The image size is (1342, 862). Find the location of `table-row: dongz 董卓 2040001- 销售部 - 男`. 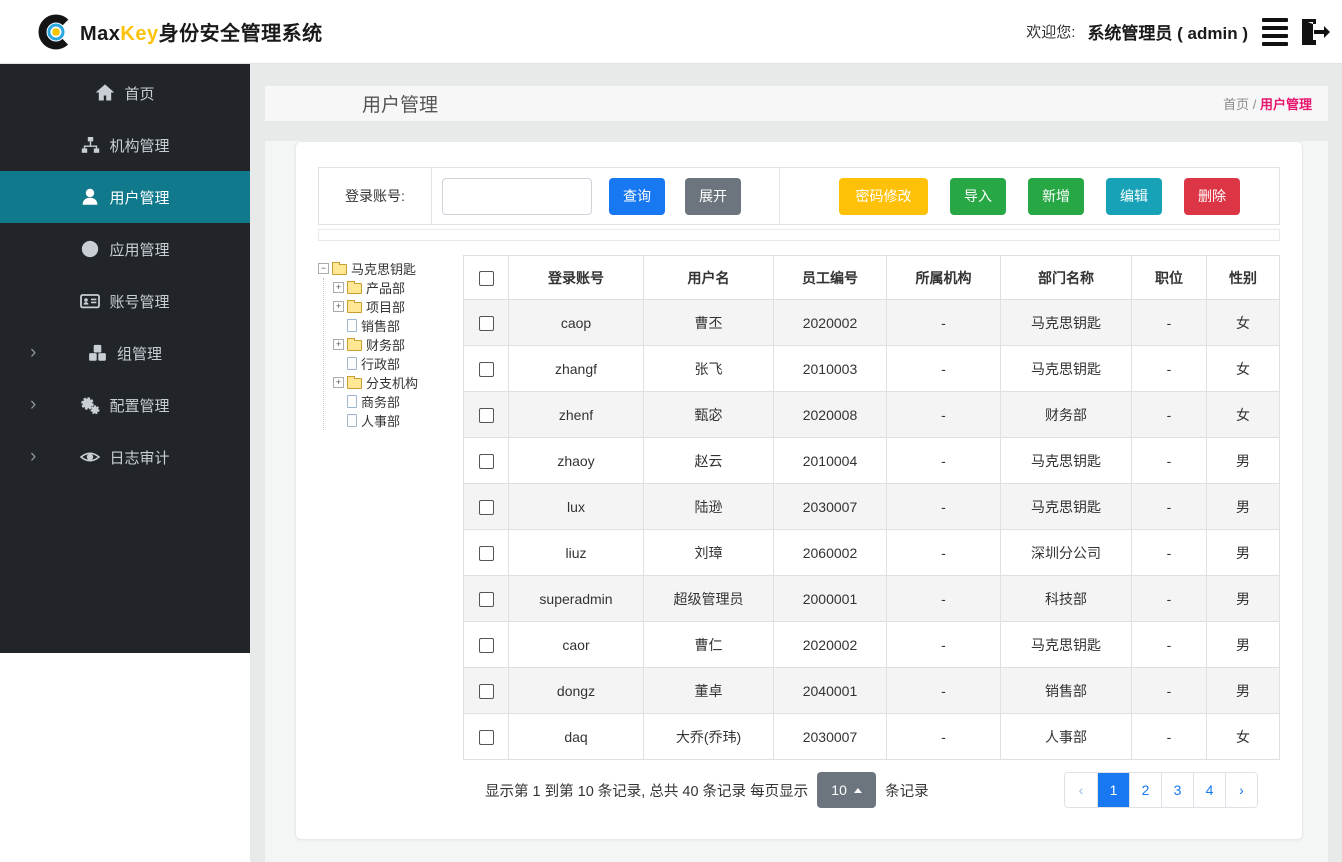

table-row: dongz 董卓 2040001- 销售部 - 男 is located at coordinates (871, 690).